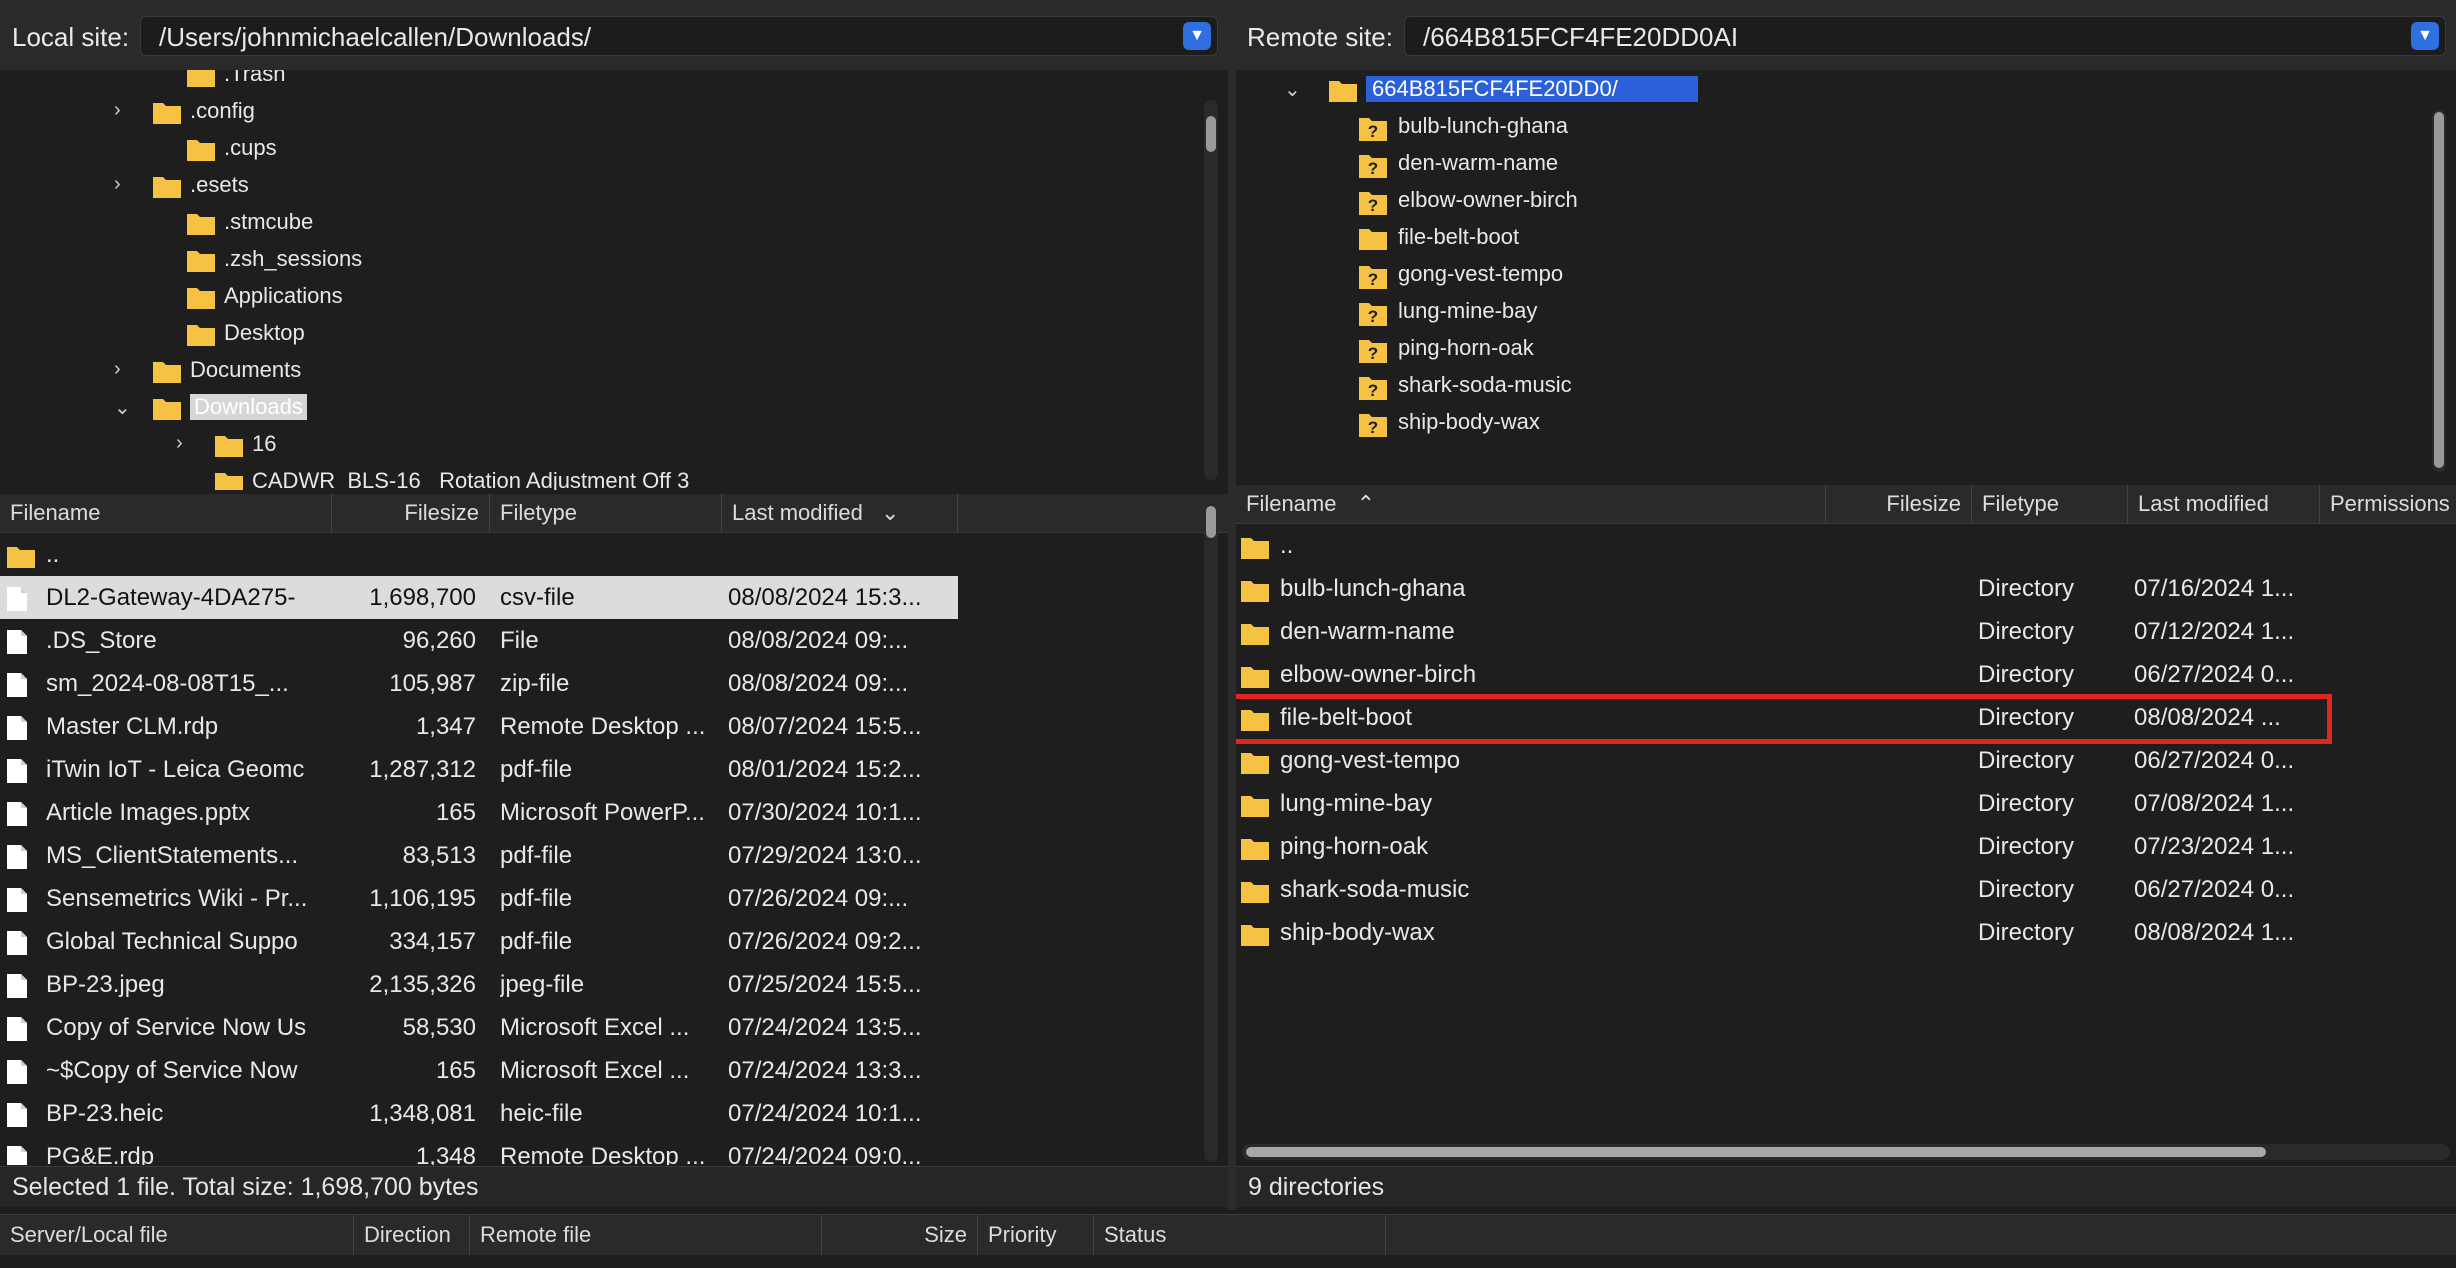  Describe the element at coordinates (1211, 832) in the screenshot. I see `local-list-scrollbar` at that location.